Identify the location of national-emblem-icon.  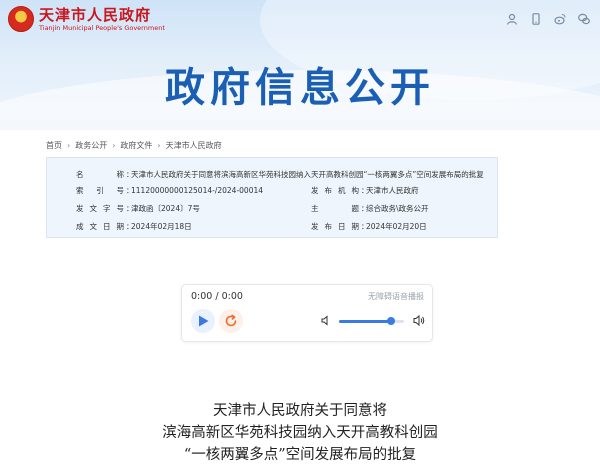
(21, 19).